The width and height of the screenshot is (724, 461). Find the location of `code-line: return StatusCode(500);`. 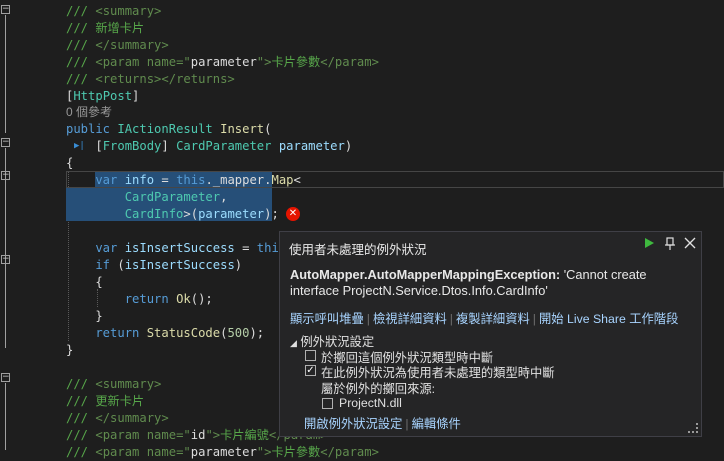

code-line: return StatusCode(500); is located at coordinates (165, 333).